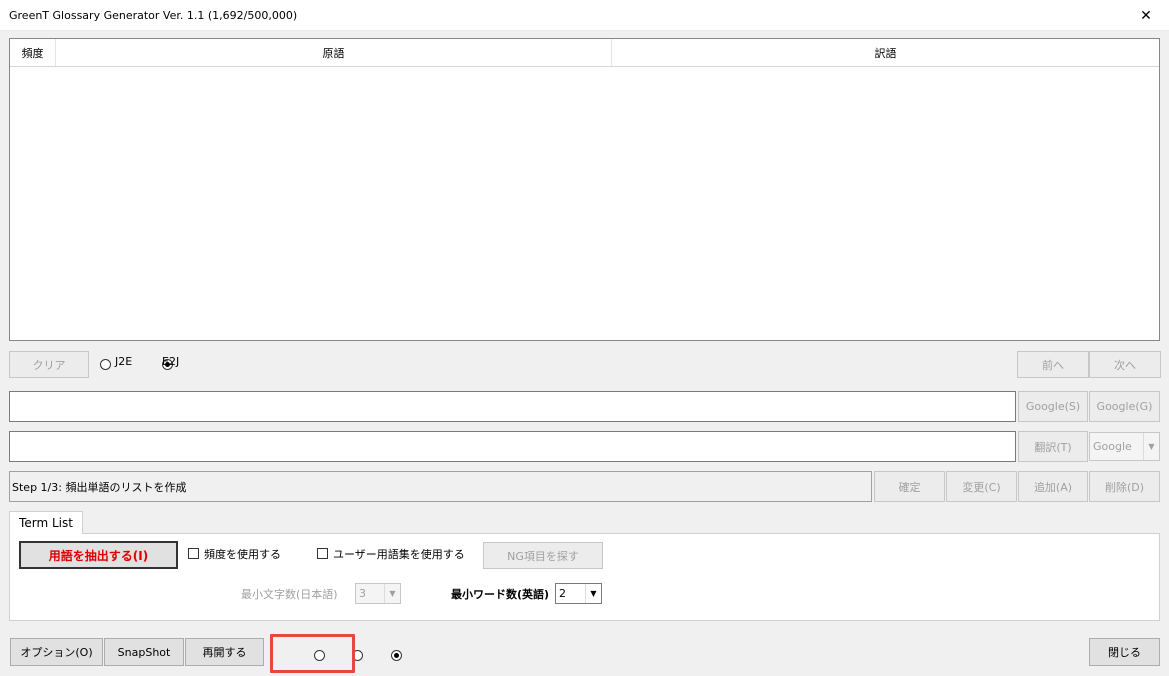 The image size is (1169, 676). What do you see at coordinates (512, 446) in the screenshot?
I see `translation-input` at bounding box center [512, 446].